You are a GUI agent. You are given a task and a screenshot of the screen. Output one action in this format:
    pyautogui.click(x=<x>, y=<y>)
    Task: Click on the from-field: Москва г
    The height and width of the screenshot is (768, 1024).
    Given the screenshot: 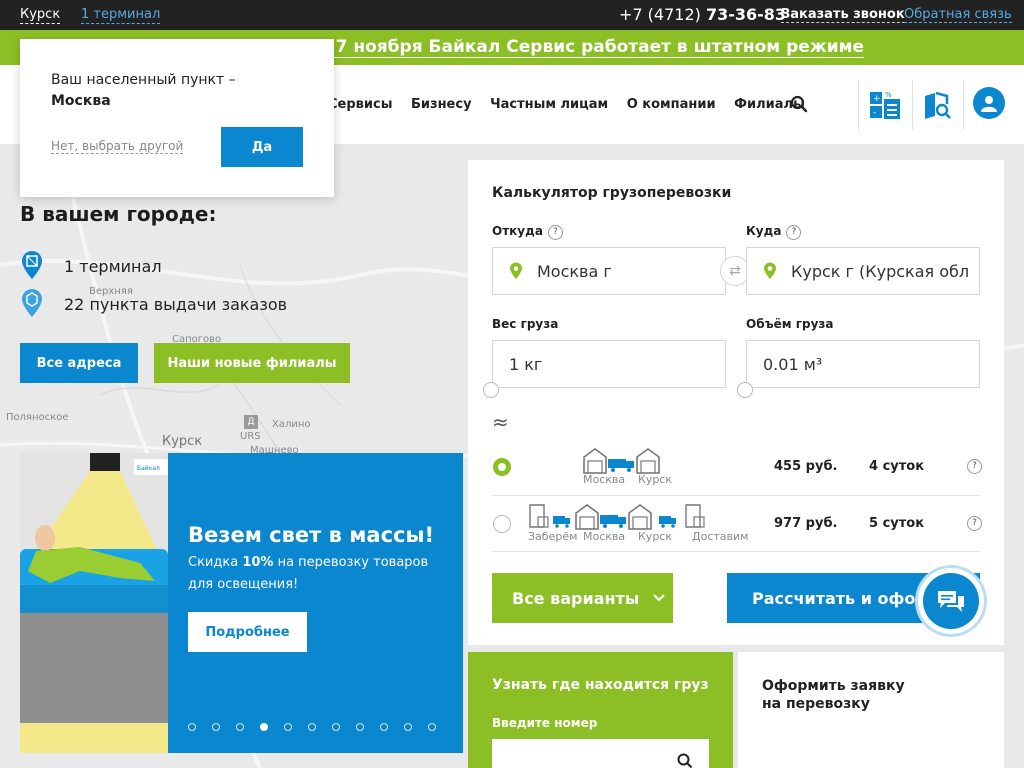 What is the action you would take?
    pyautogui.click(x=609, y=271)
    